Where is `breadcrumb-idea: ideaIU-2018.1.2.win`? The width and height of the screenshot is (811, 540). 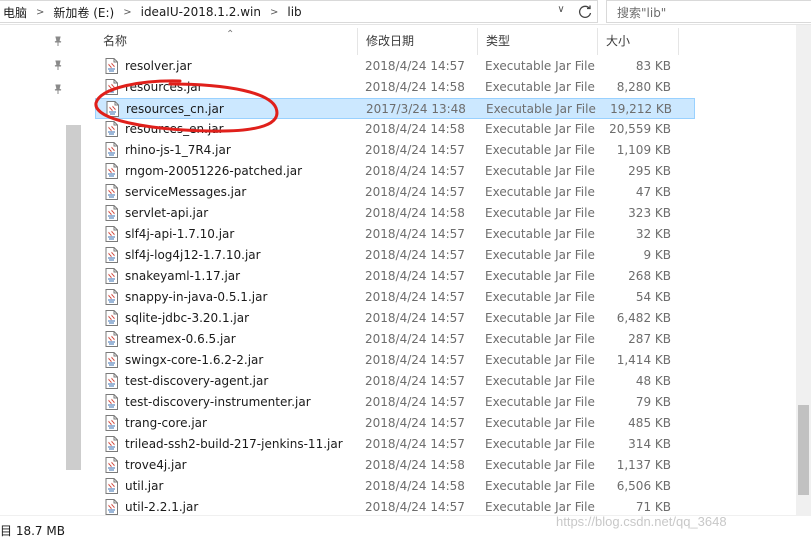 breadcrumb-idea: ideaIU-2018.1.2.win is located at coordinates (201, 12).